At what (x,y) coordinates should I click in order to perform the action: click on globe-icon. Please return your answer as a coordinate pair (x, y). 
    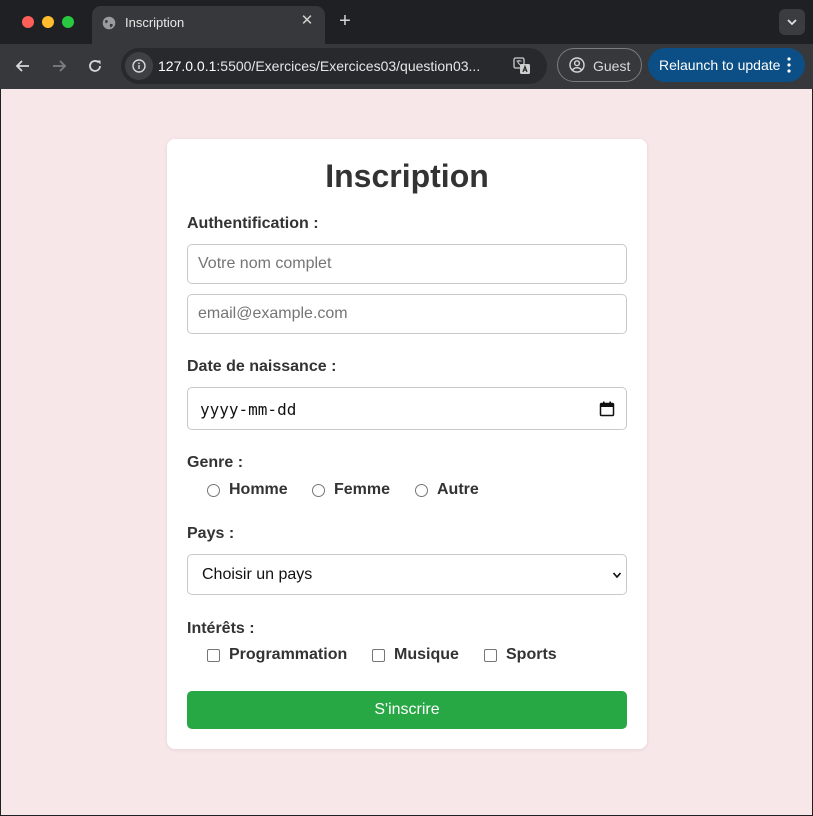
    Looking at the image, I should click on (109, 23).